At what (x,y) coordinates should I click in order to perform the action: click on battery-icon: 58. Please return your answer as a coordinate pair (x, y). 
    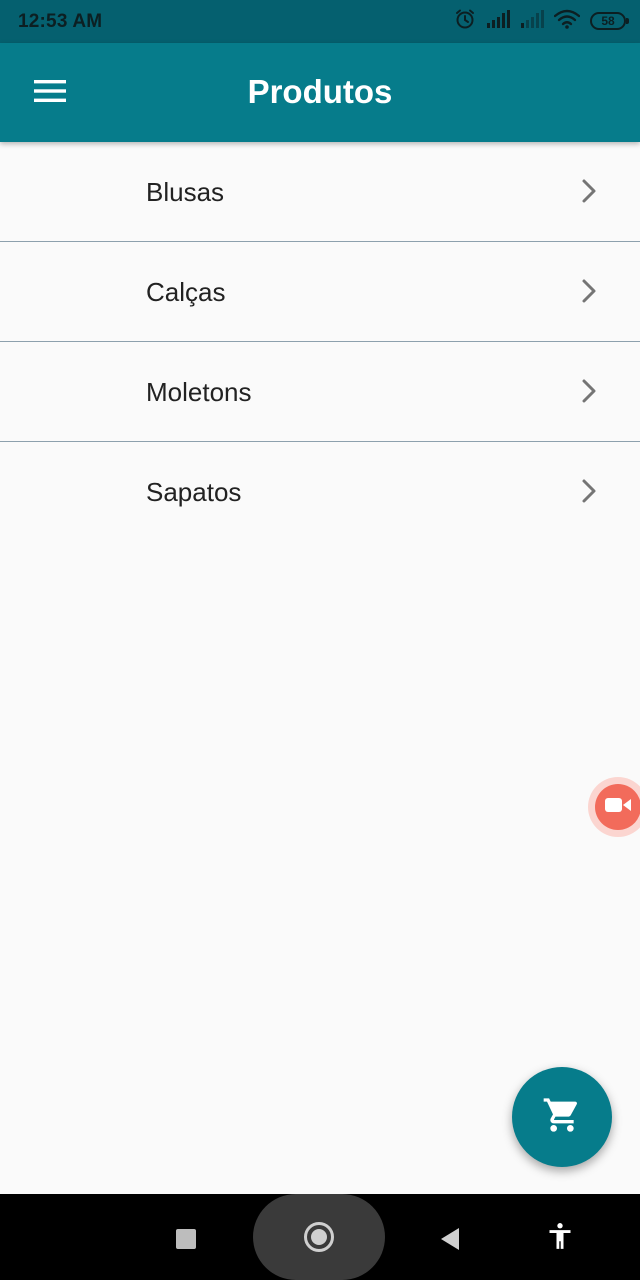
    Looking at the image, I should click on (609, 21).